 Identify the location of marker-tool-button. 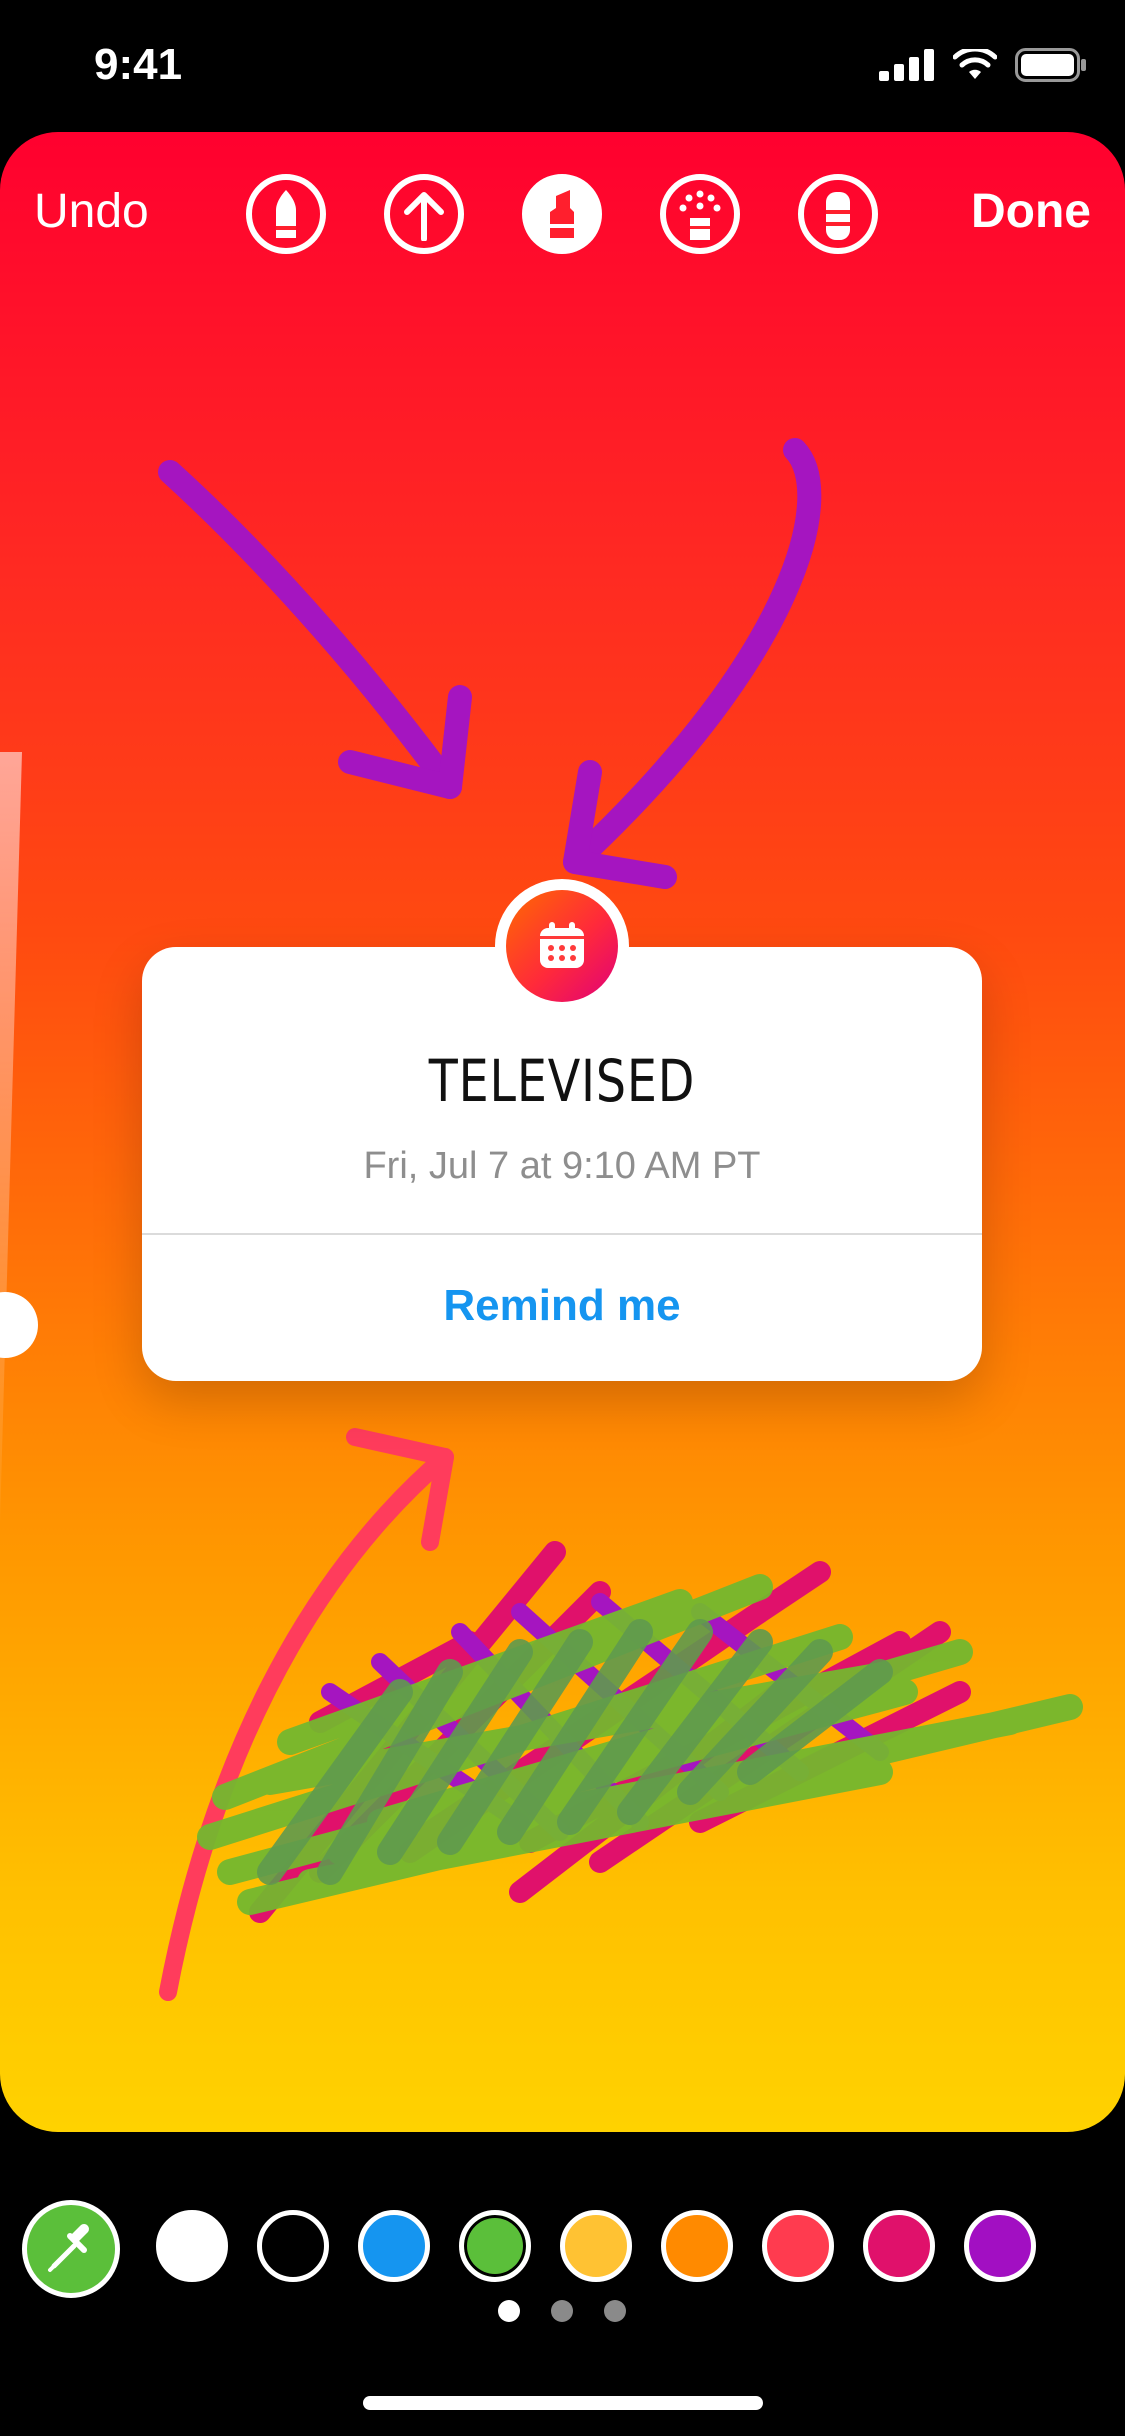
(562, 214).